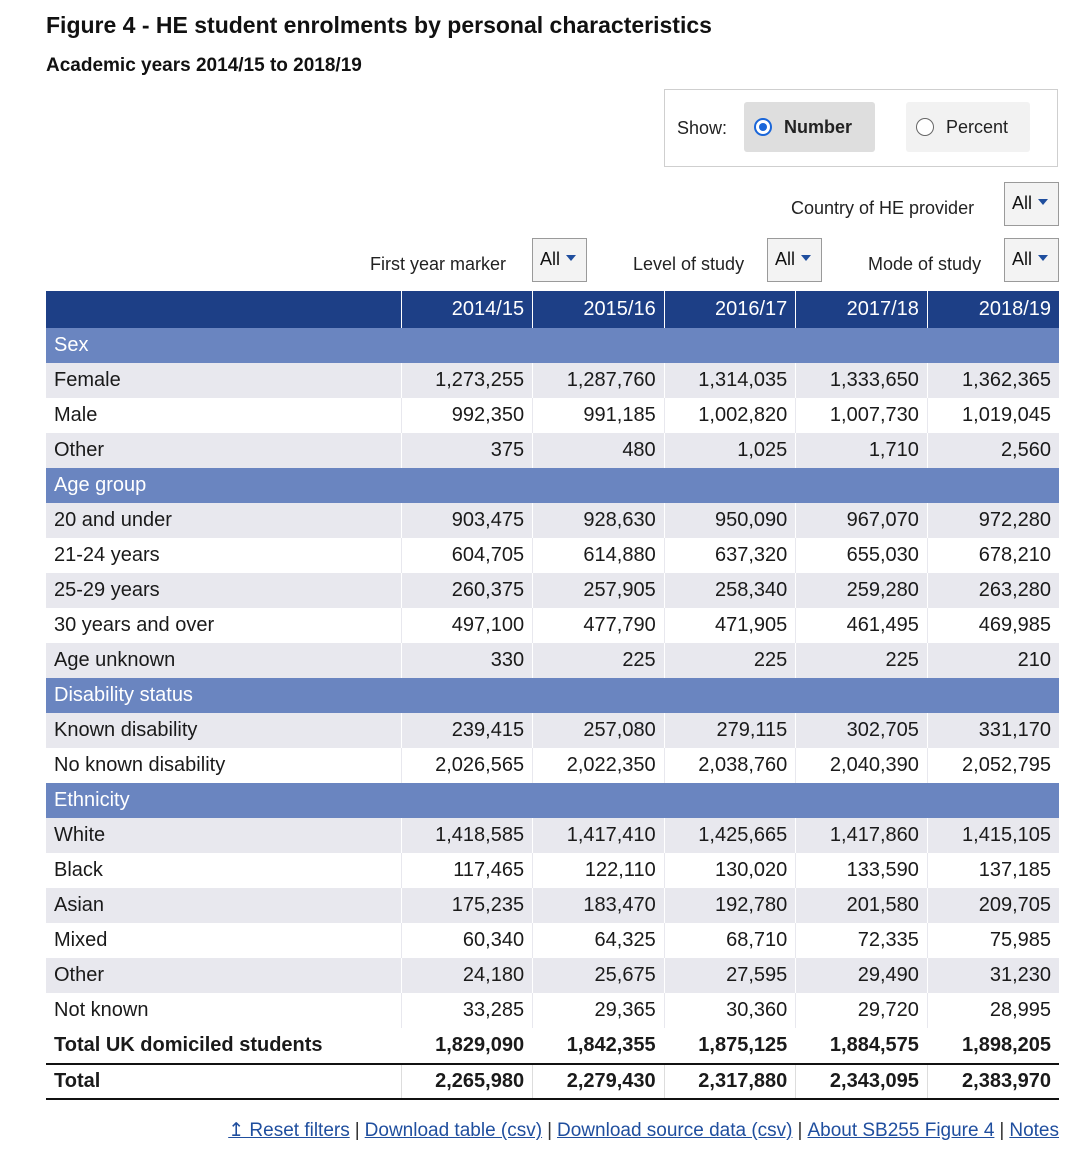 The height and width of the screenshot is (1158, 1080). Describe the element at coordinates (729, 905) in the screenshot. I see `table-cell: 192,780` at that location.